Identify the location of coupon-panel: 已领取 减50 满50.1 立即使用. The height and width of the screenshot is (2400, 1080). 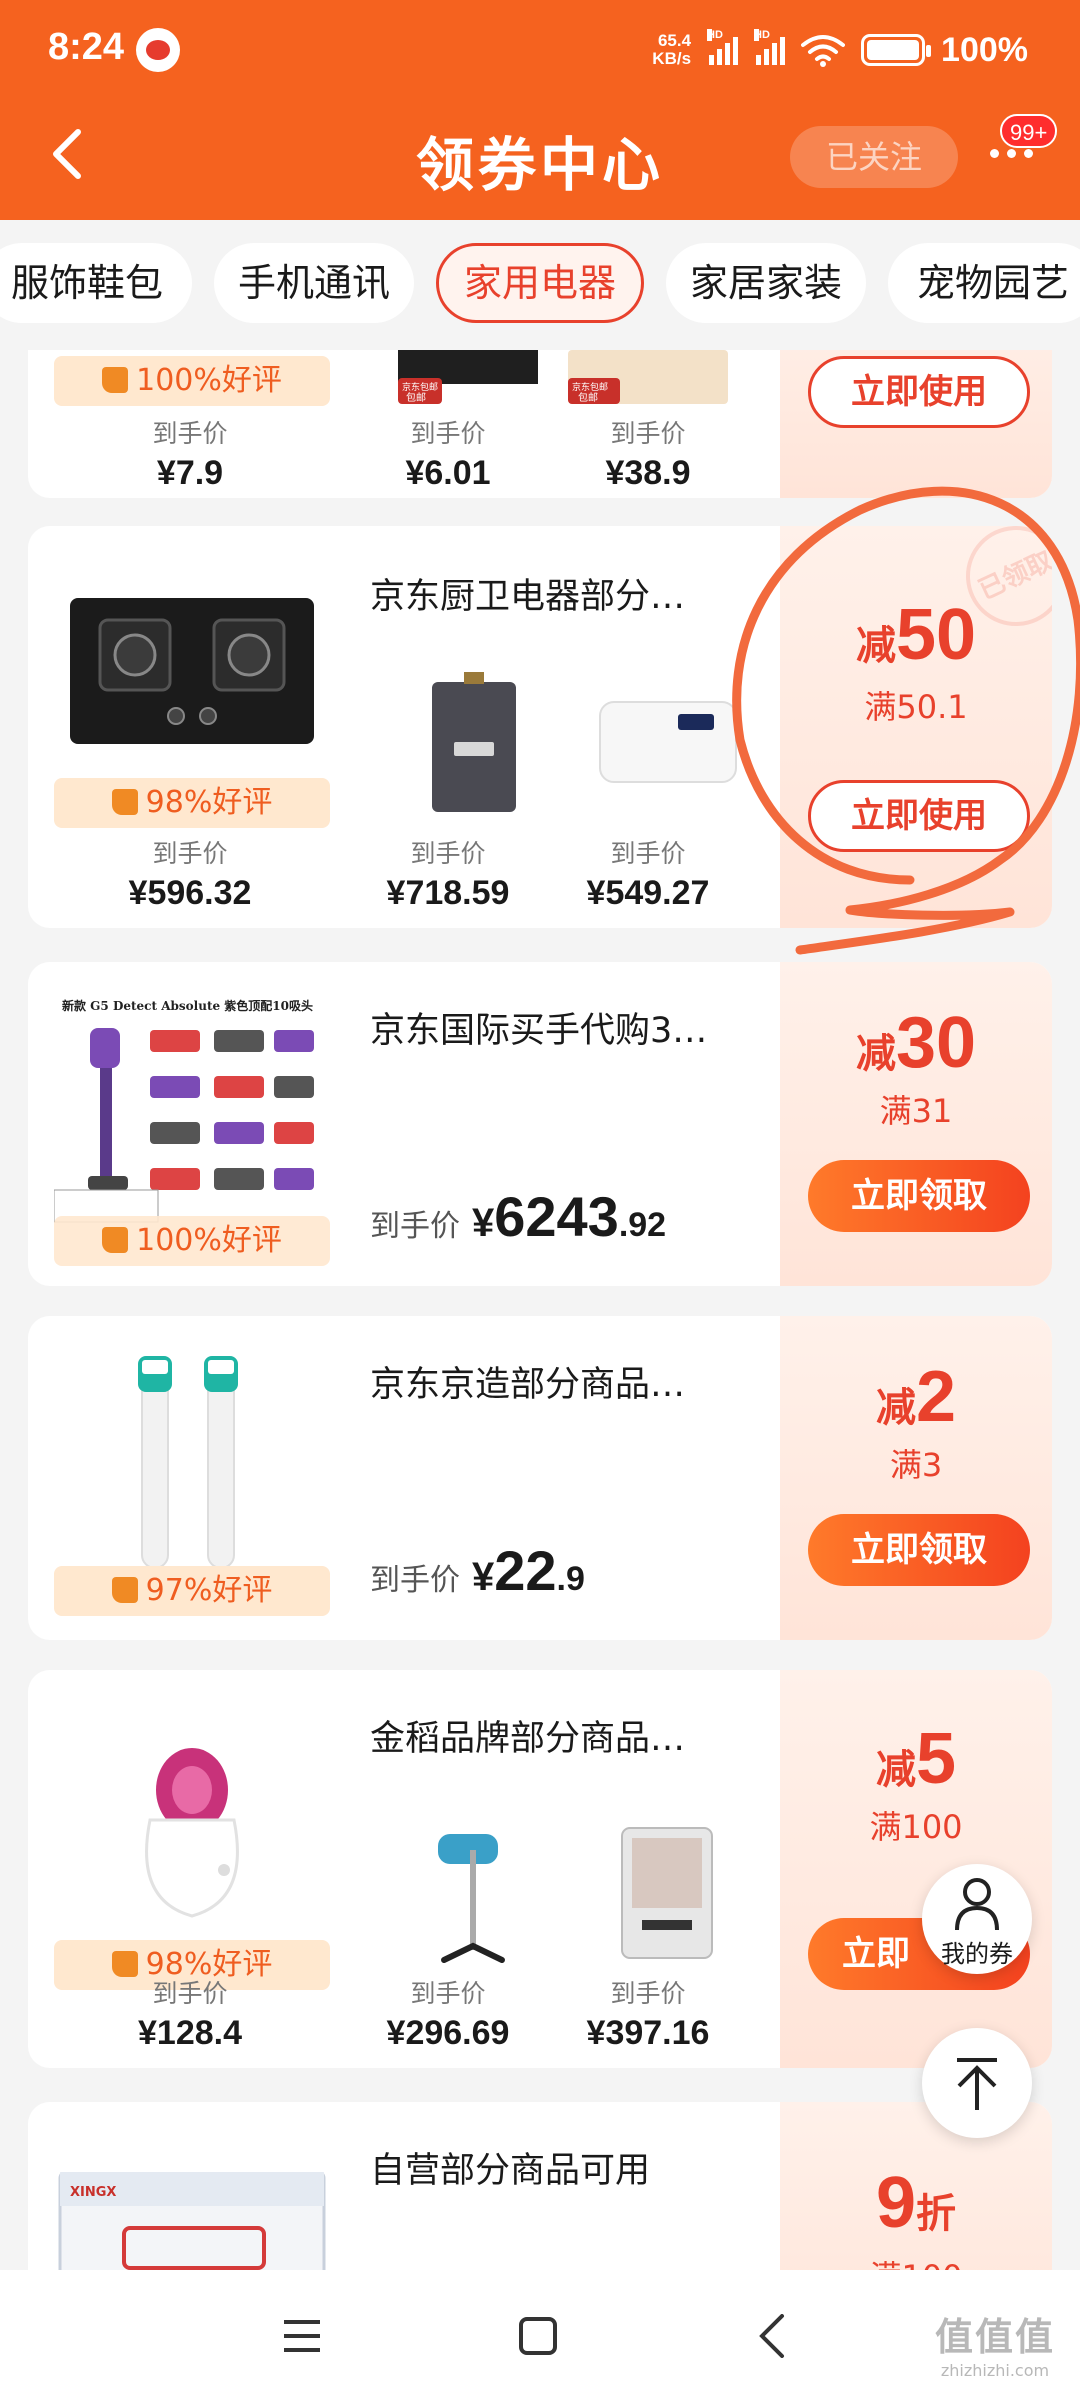
(916, 727).